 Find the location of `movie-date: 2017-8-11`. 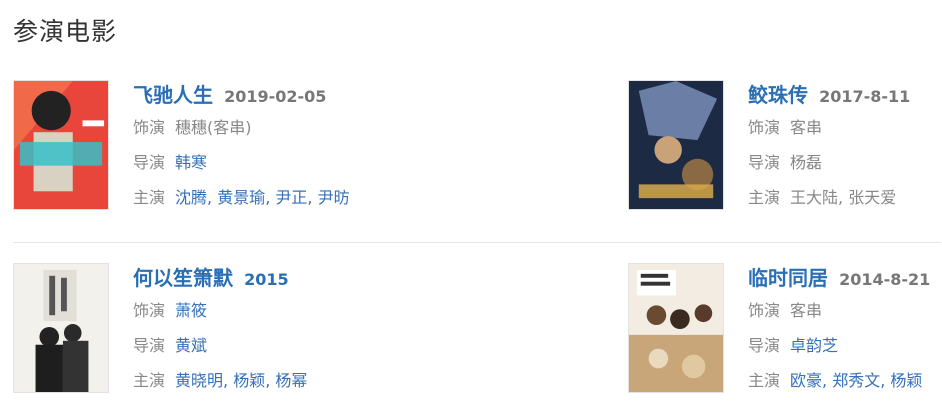

movie-date: 2017-8-11 is located at coordinates (865, 96).